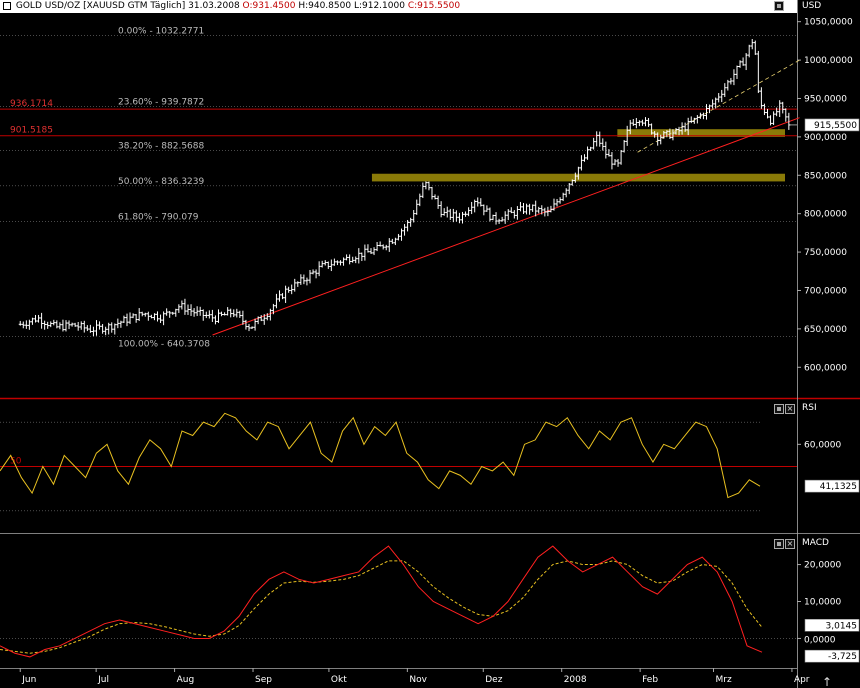  I want to click on x-tick-label: Nov, so click(418, 680).